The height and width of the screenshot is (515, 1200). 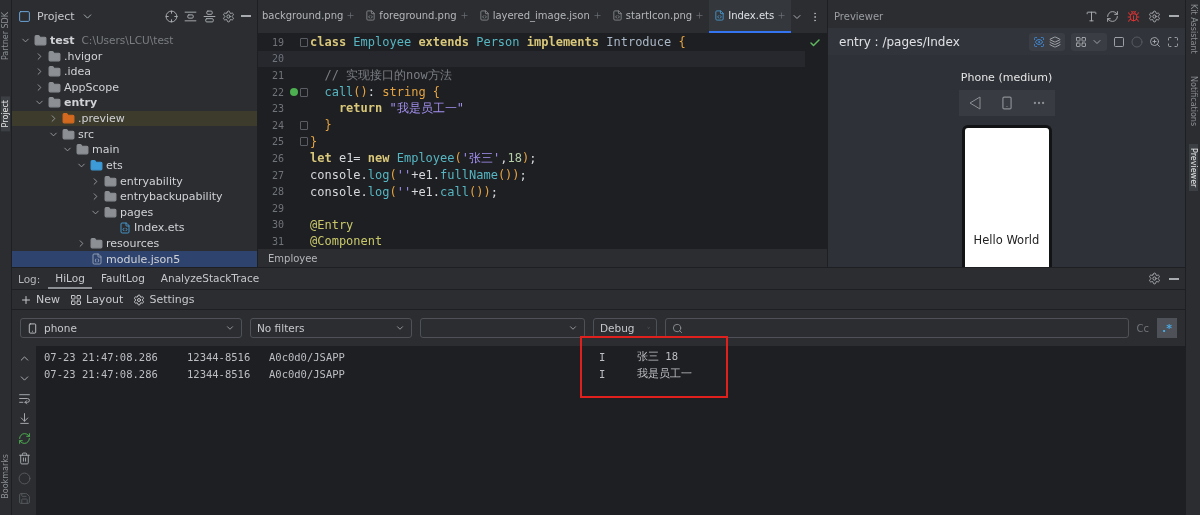 I want to click on code-file-icon, so click(x=125, y=227).